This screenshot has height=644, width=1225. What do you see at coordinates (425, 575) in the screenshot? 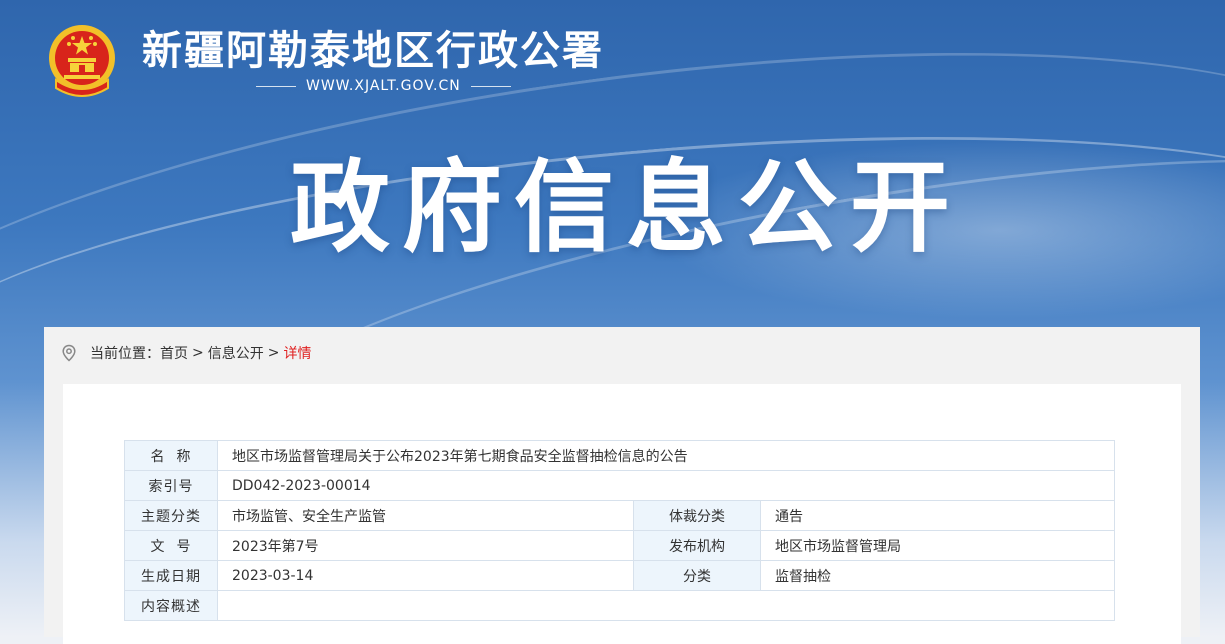
I see `date-value: 2023-03-14` at bounding box center [425, 575].